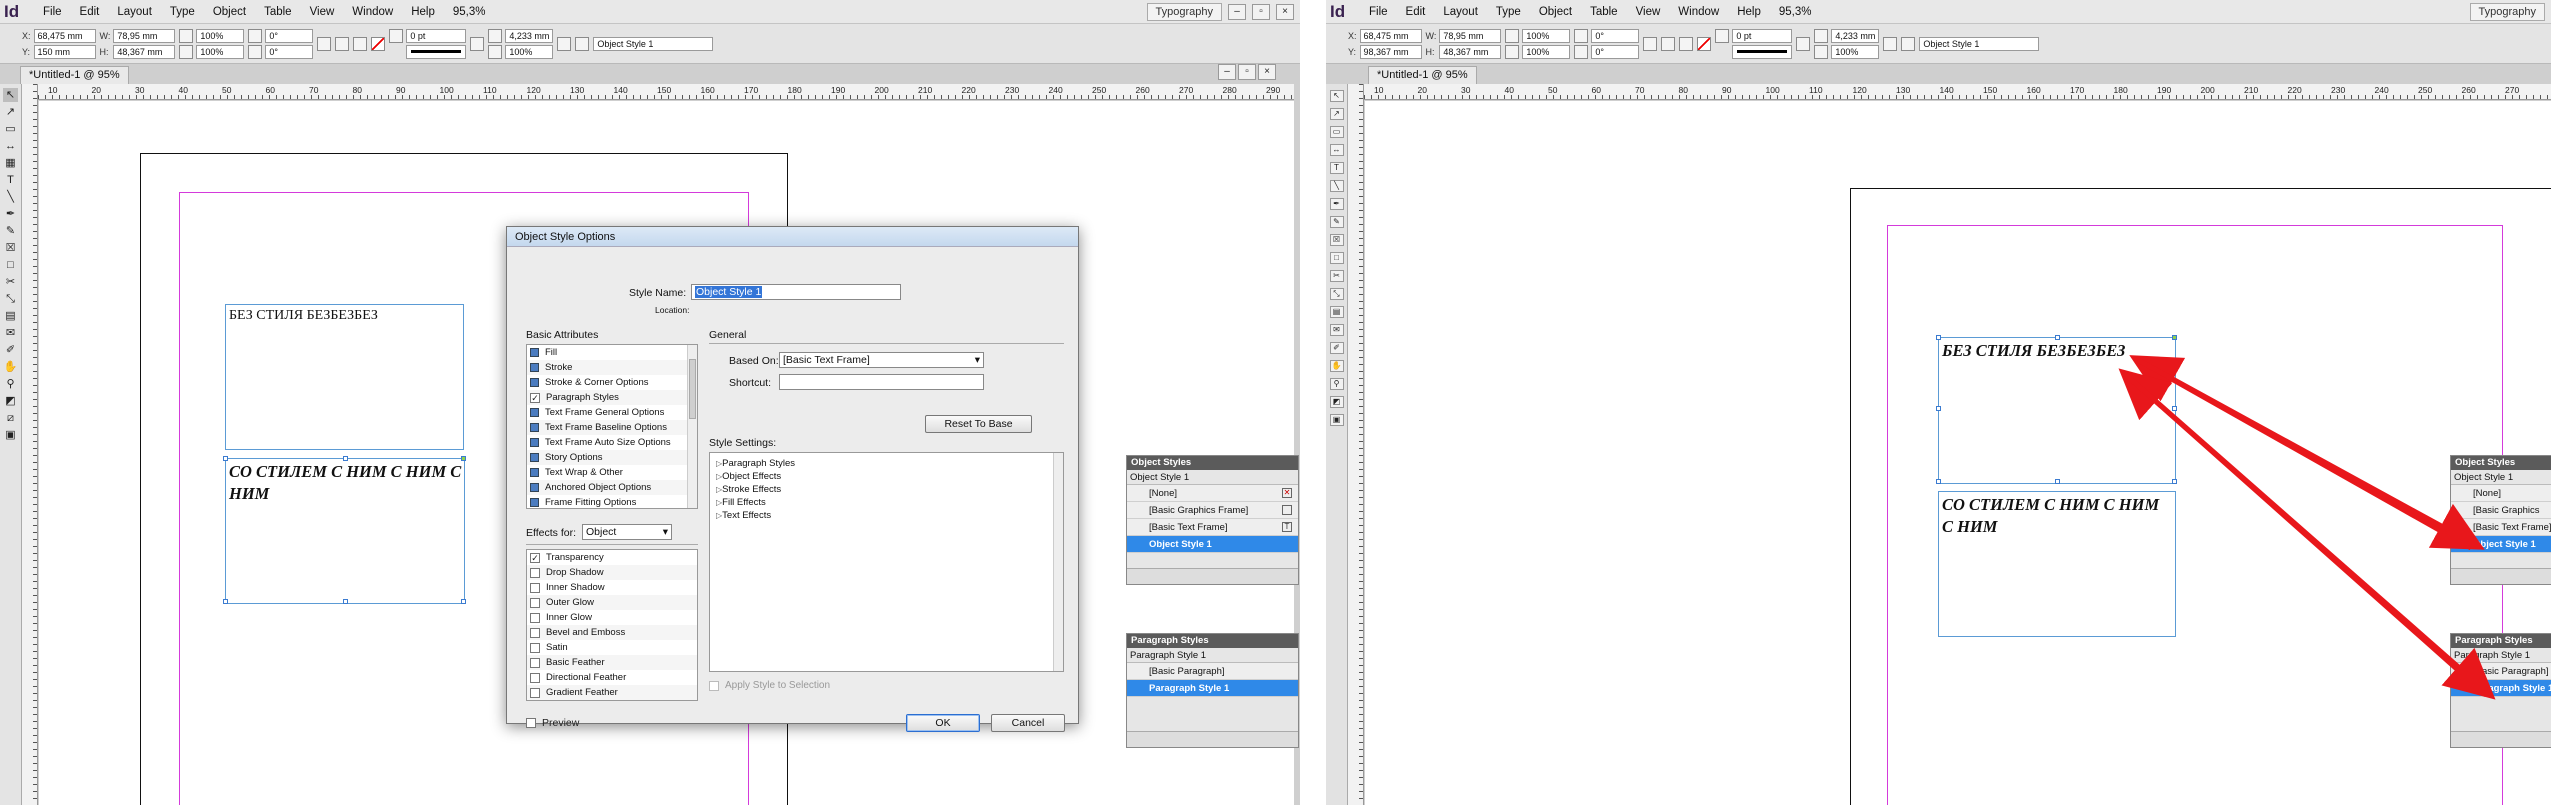  What do you see at coordinates (612, 557) in the screenshot?
I see `effect-row: ✓ Transparency` at bounding box center [612, 557].